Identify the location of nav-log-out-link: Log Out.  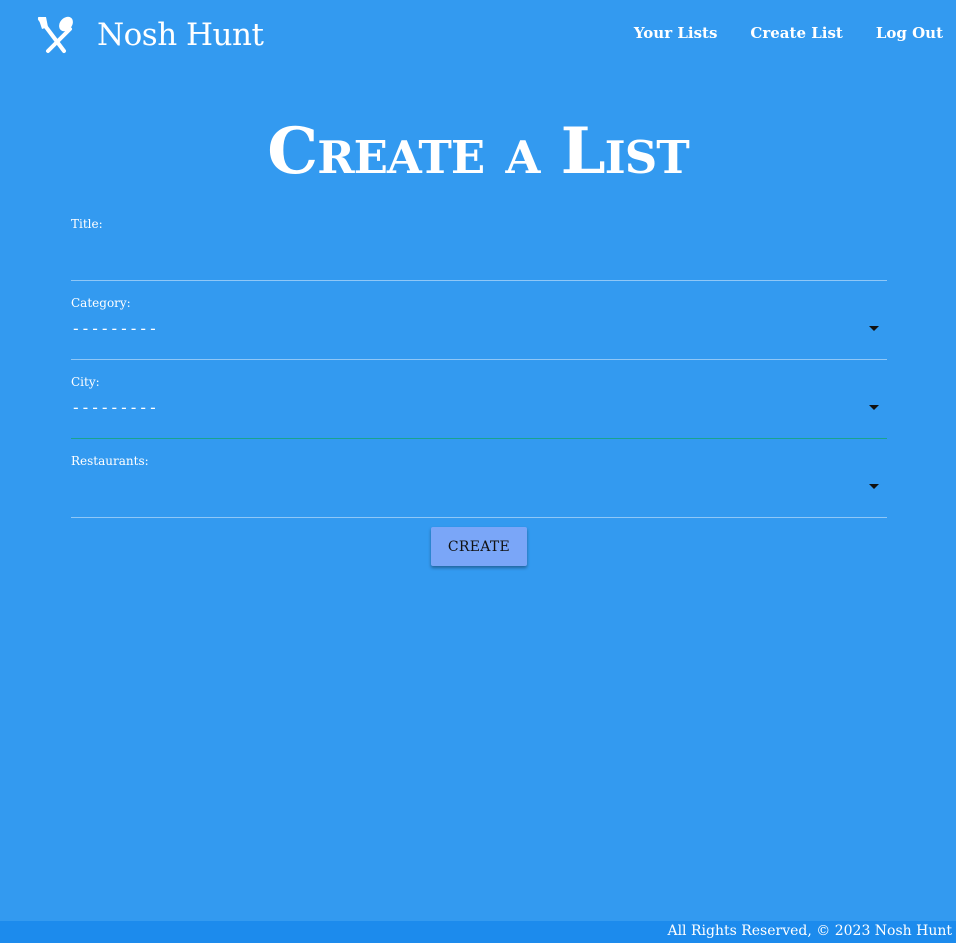
(909, 33).